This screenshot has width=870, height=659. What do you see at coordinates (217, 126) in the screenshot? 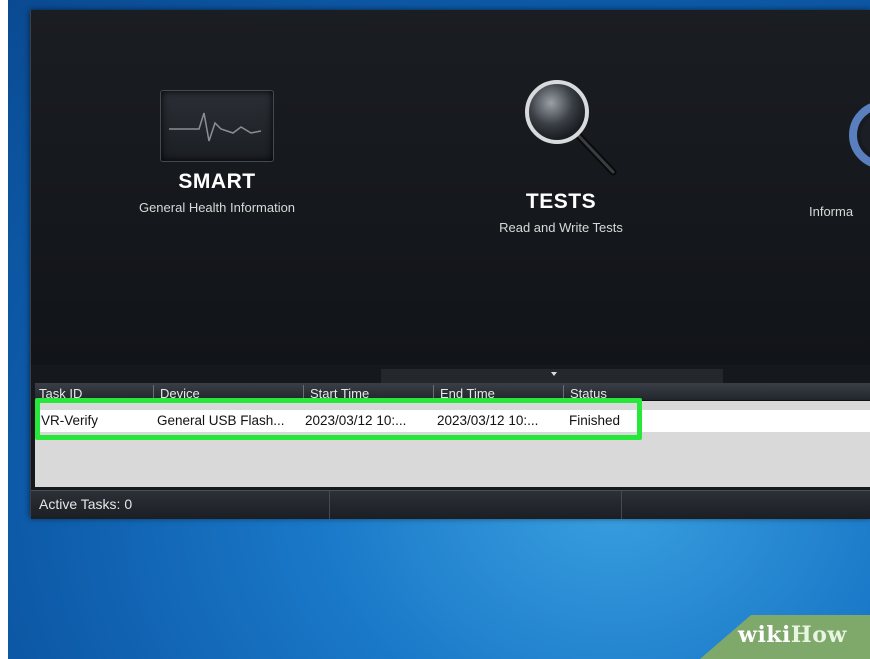
I see `heartbeat-monitor-icon` at bounding box center [217, 126].